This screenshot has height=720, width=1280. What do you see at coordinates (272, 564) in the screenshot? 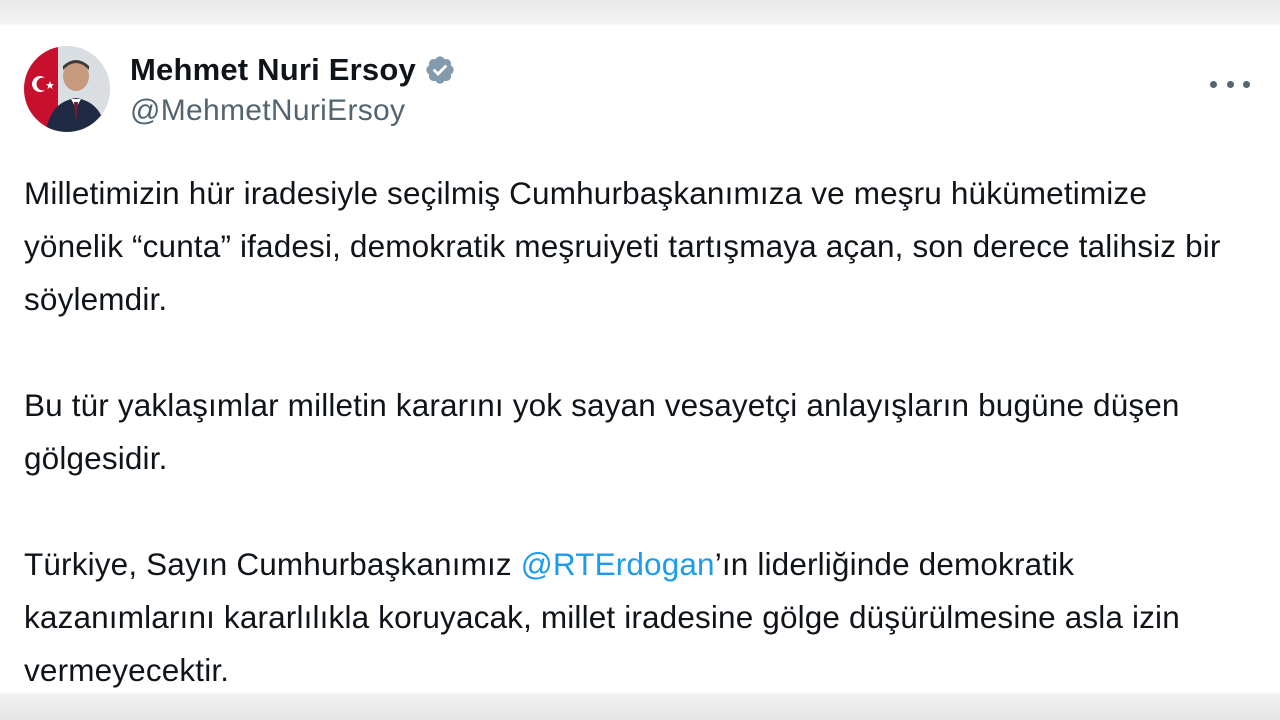
I see `paragraph-3-lead: Türkiye, Sayın Cumhurbaşkanımız` at bounding box center [272, 564].